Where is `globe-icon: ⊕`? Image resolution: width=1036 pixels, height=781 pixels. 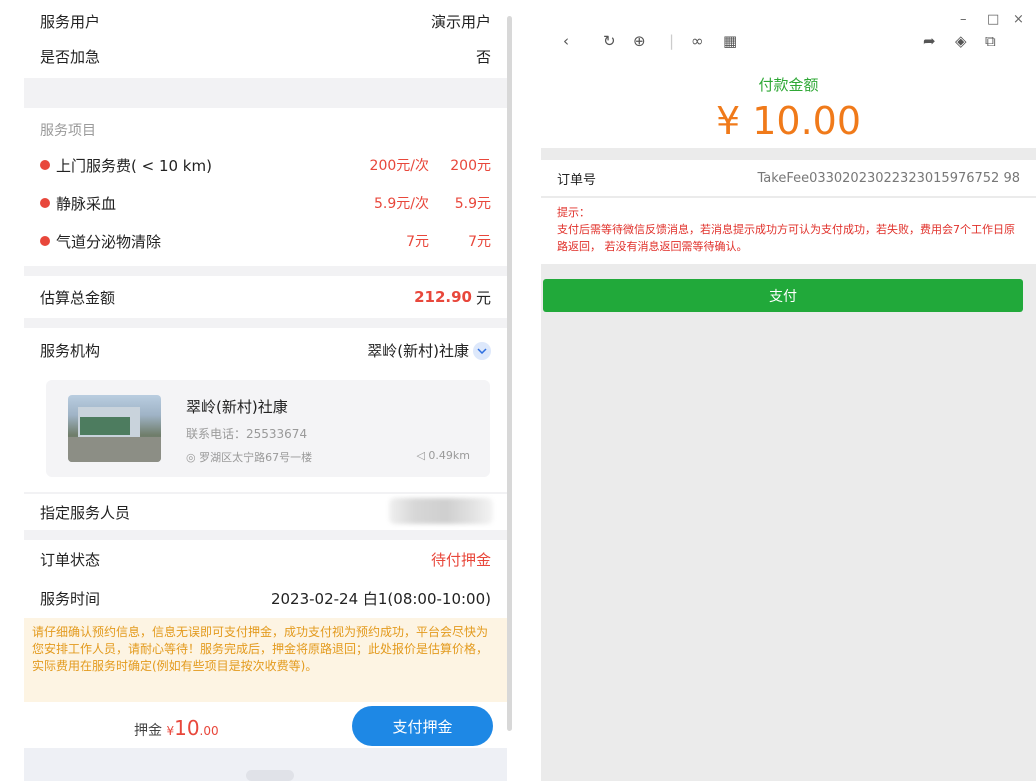
globe-icon: ⊕ is located at coordinates (639, 41).